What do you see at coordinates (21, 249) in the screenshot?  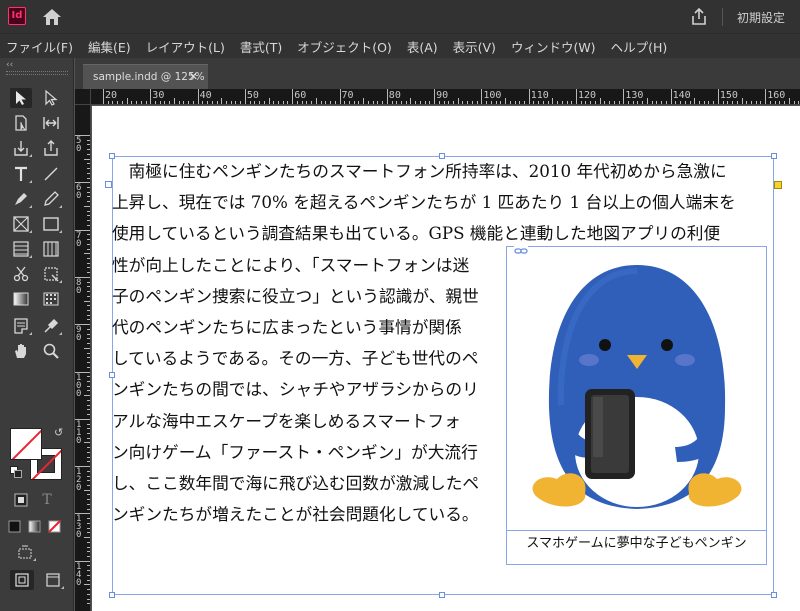 I see `horizontal-grid-tool-icon` at bounding box center [21, 249].